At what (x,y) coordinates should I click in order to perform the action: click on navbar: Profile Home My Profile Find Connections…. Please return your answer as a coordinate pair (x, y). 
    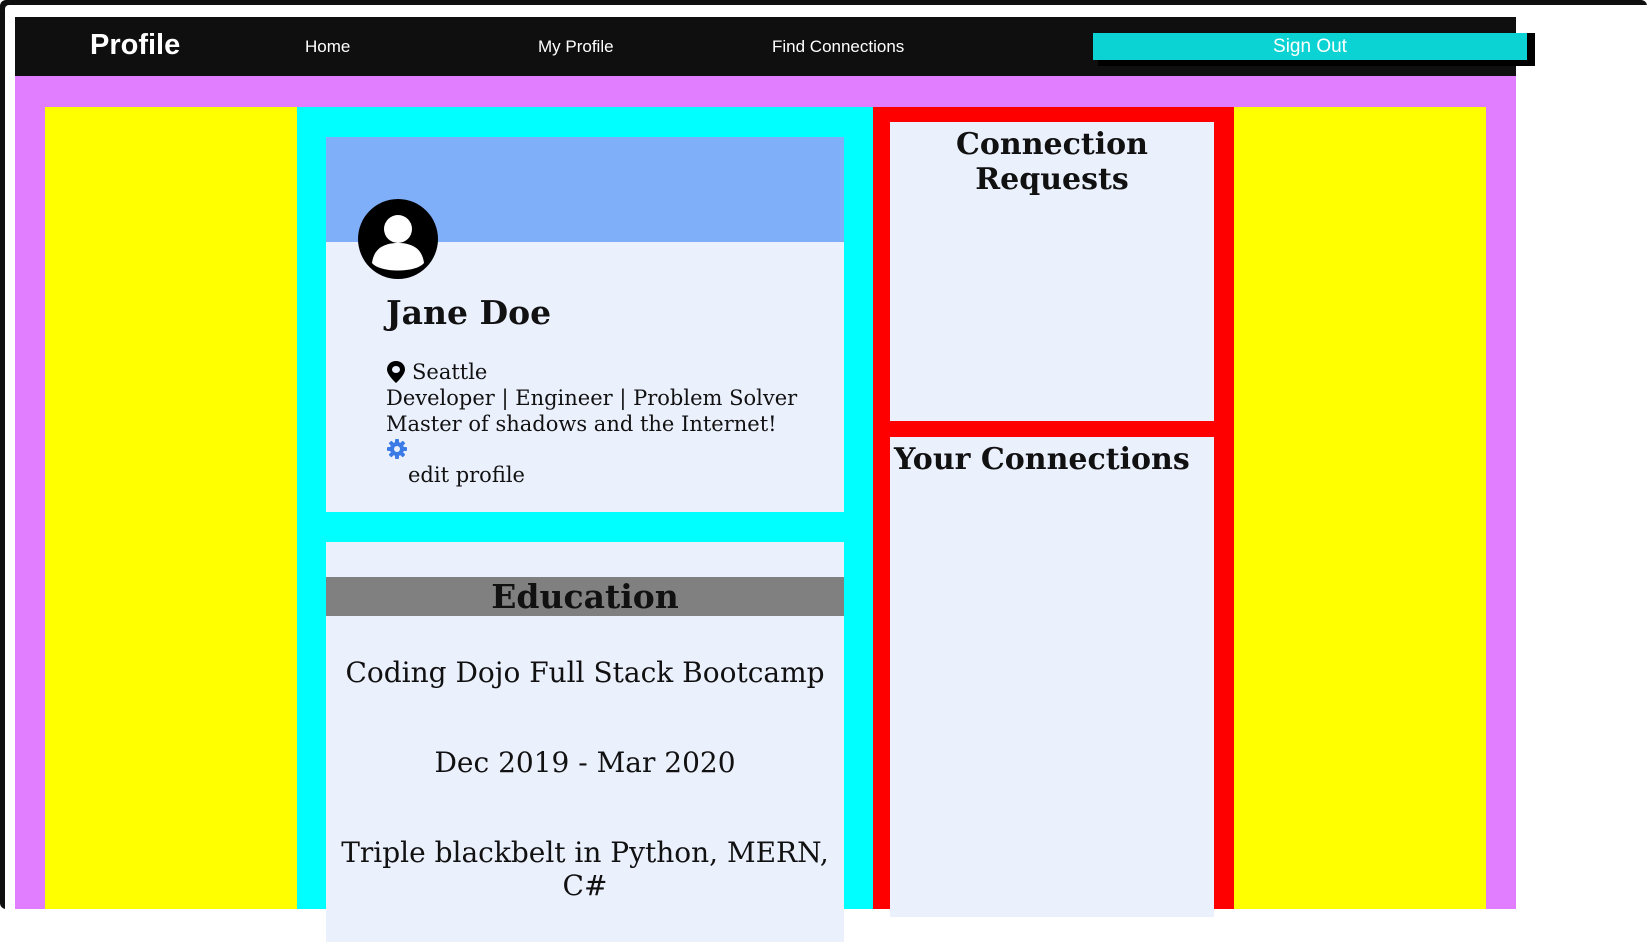
    Looking at the image, I should click on (775, 46).